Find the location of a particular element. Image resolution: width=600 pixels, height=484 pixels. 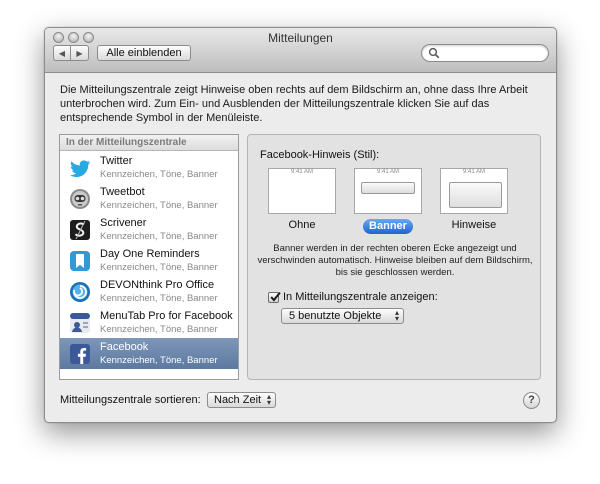

nav-group: ◀ ▶ is located at coordinates (71, 54).